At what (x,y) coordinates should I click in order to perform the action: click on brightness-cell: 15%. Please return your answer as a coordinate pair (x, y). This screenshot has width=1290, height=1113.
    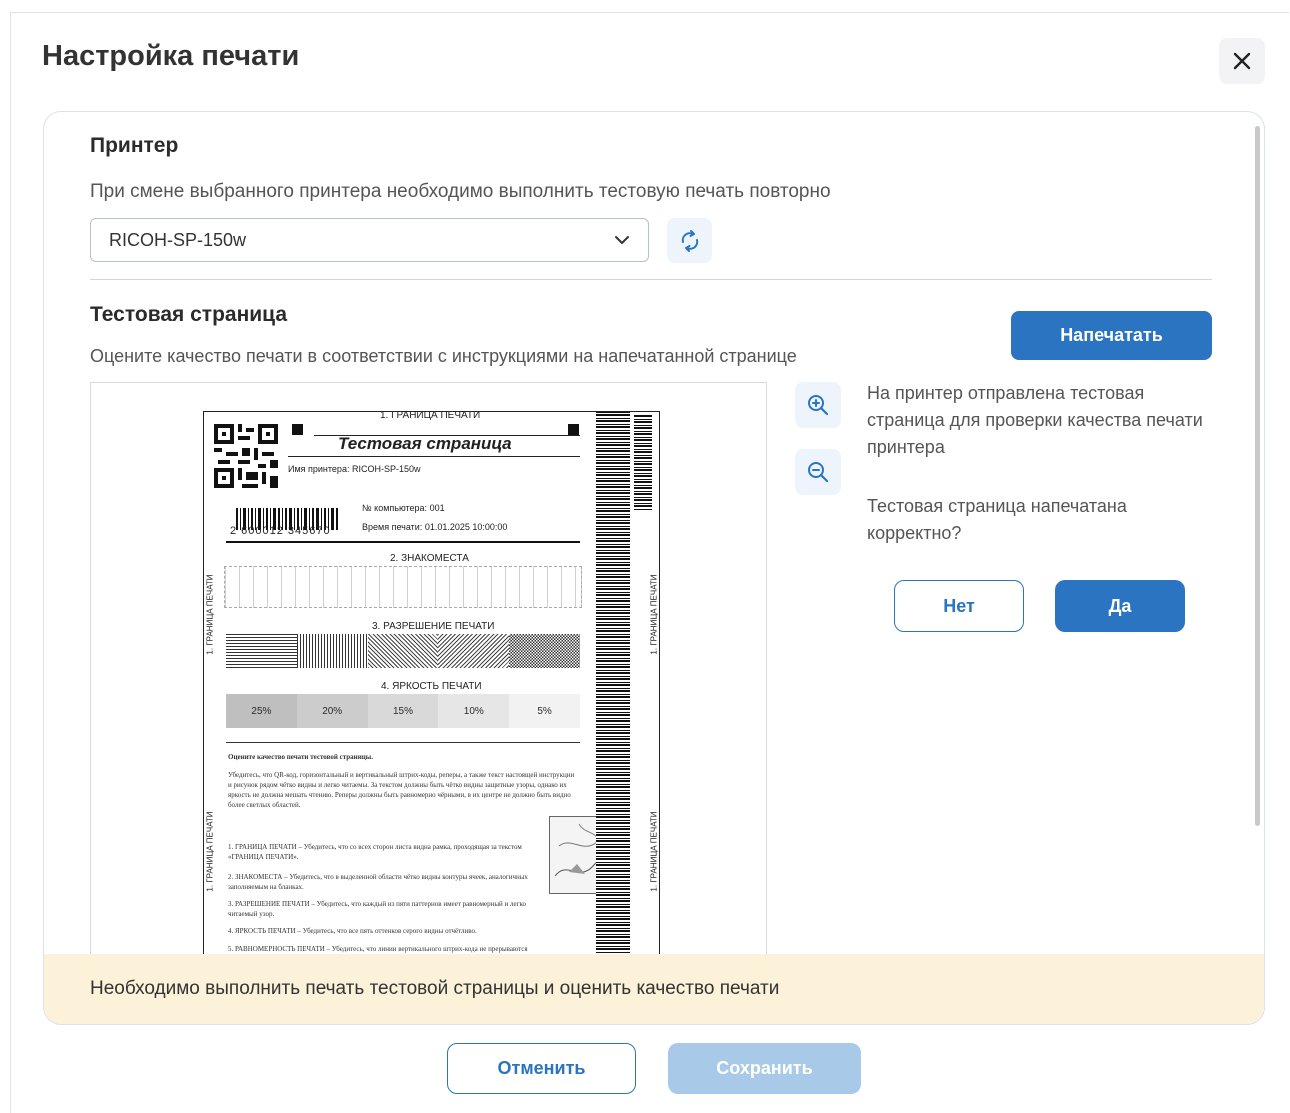
    Looking at the image, I should click on (403, 711).